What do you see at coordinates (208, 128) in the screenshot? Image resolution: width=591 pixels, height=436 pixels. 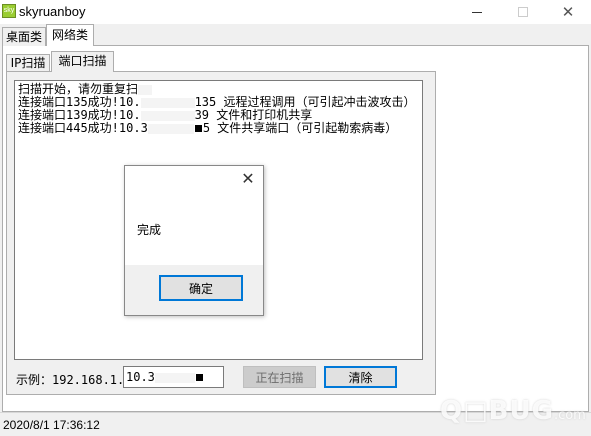 I see `log-line: 连接端口445成功!10.3 5 文件共享端口（可引起勒索病毒）` at bounding box center [208, 128].